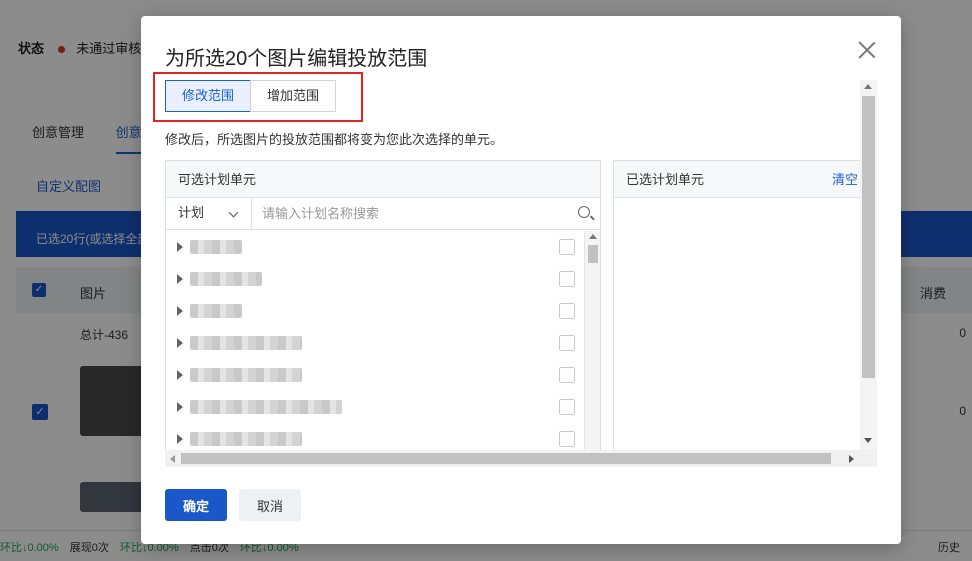  I want to click on chevron-down-icon, so click(233, 212).